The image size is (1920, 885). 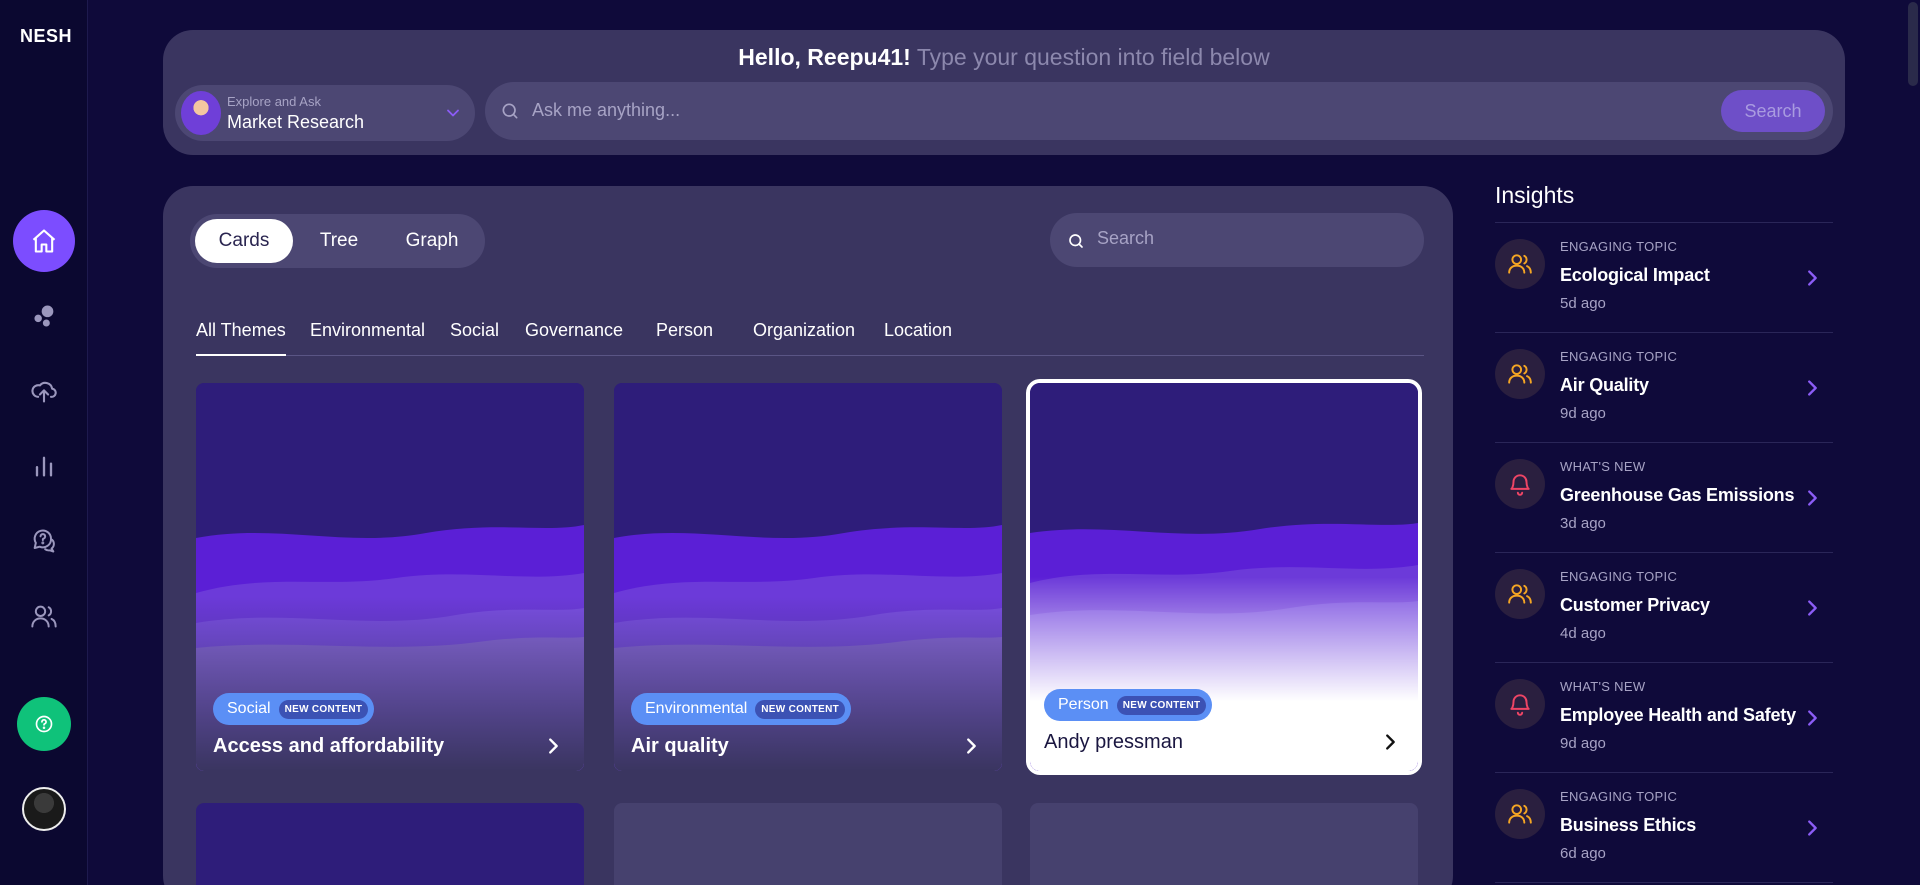 I want to click on card-category: Social, so click(x=249, y=708).